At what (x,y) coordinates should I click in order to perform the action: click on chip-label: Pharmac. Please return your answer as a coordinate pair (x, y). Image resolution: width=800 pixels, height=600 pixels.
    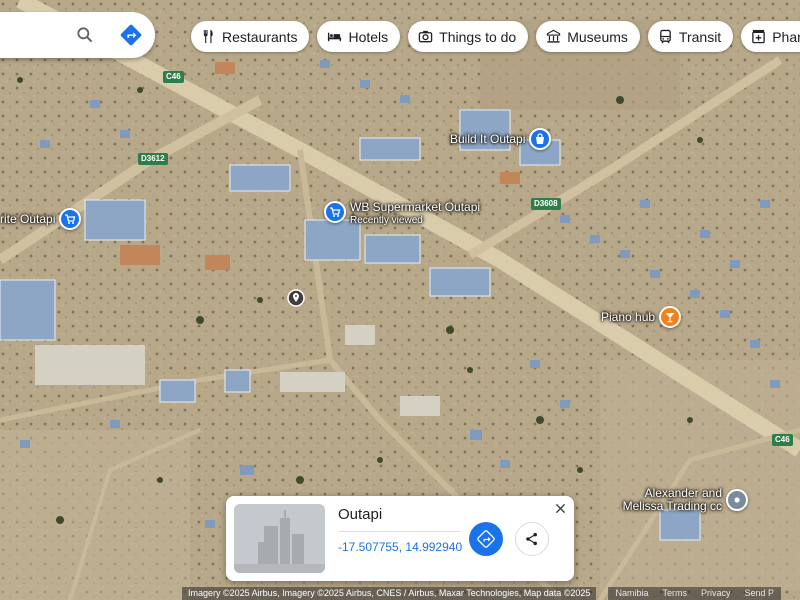
    Looking at the image, I should click on (786, 36).